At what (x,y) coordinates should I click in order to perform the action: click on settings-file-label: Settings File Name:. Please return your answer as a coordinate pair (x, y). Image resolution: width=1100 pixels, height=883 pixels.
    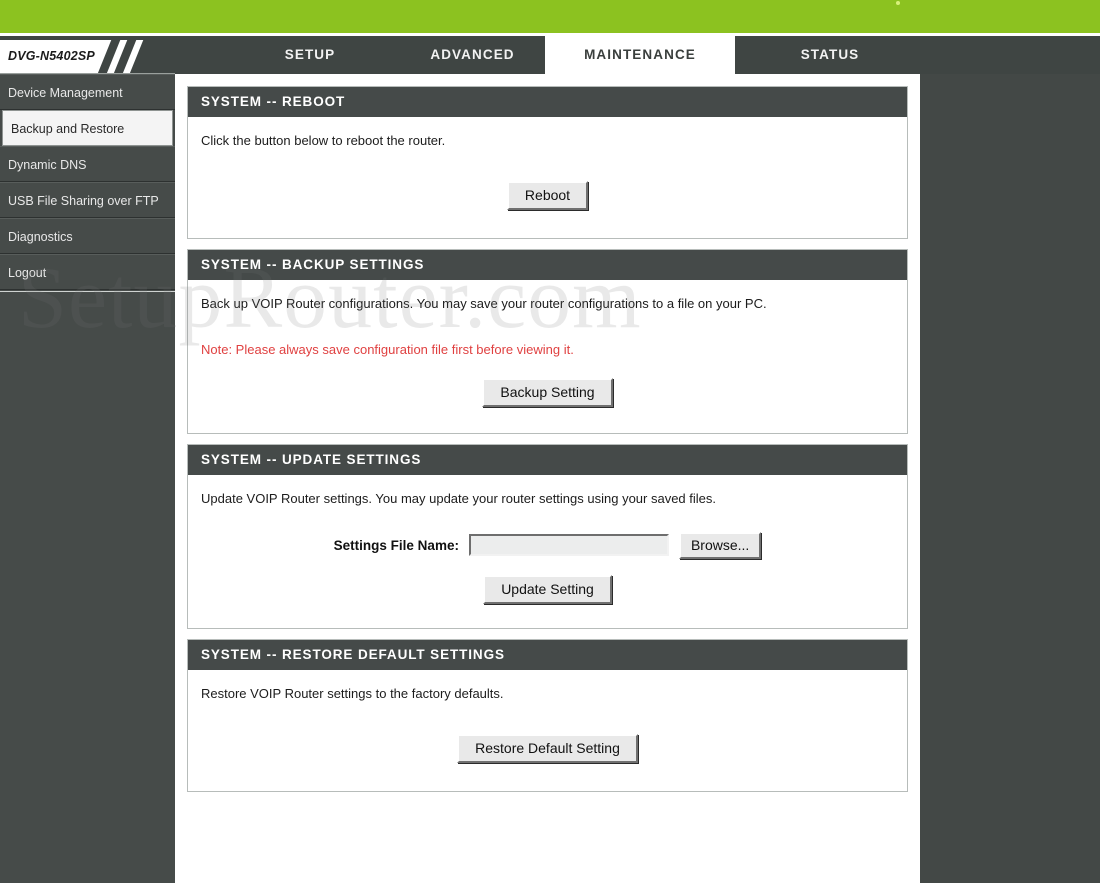
    Looking at the image, I should click on (396, 545).